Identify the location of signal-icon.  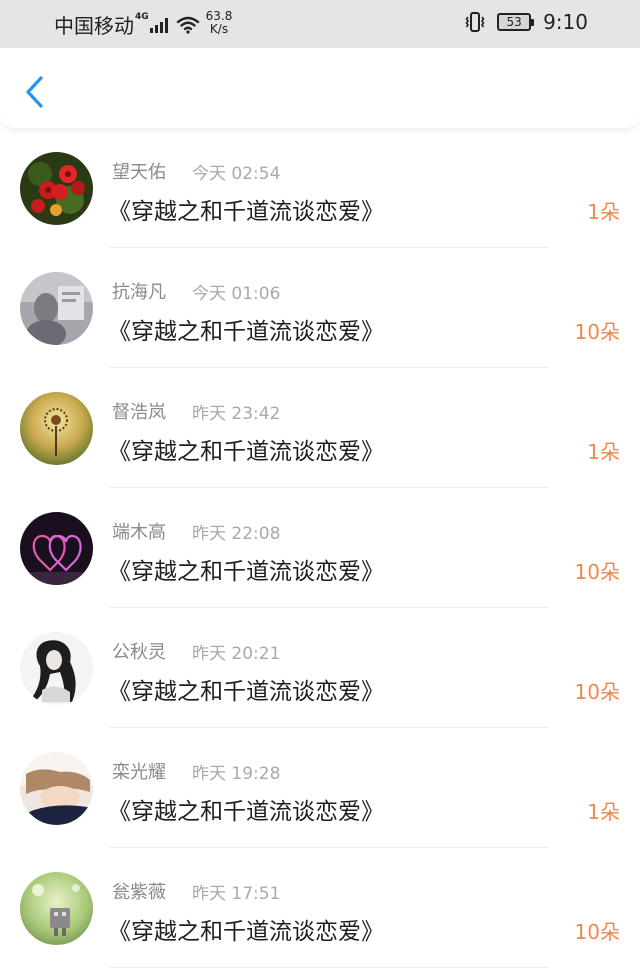
(158, 25).